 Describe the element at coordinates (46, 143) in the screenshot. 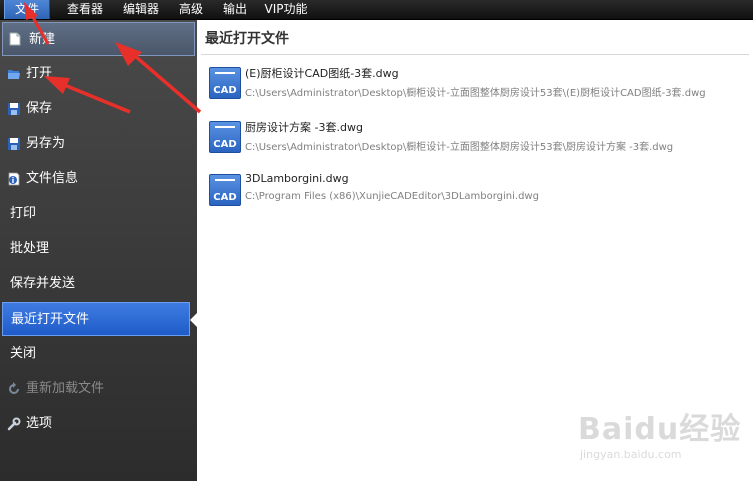

I see `sidebar-item-label: 另存为` at that location.